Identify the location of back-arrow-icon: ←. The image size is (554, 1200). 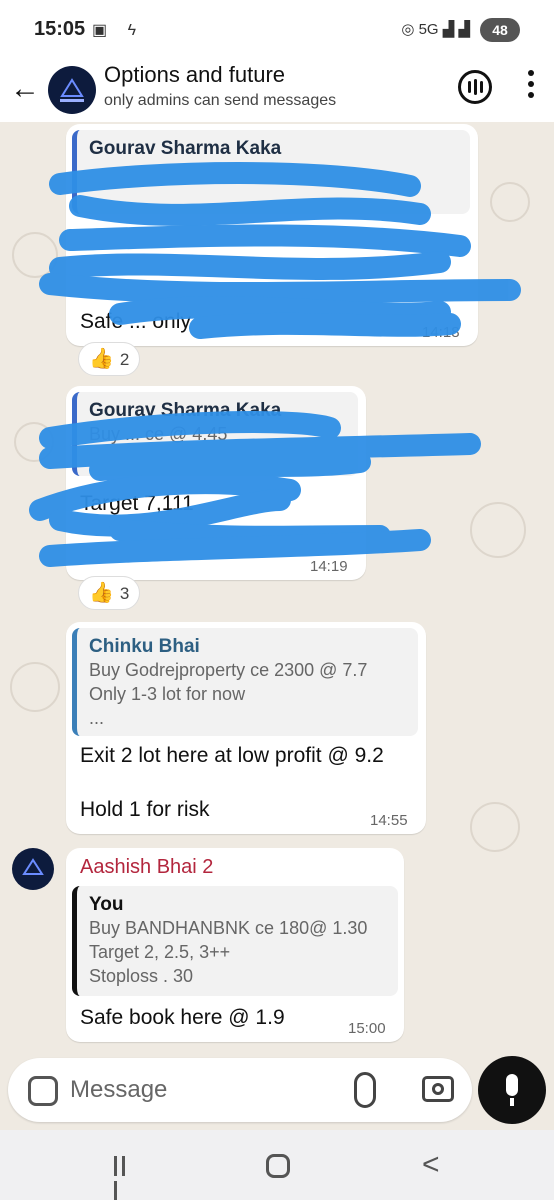
(25, 89).